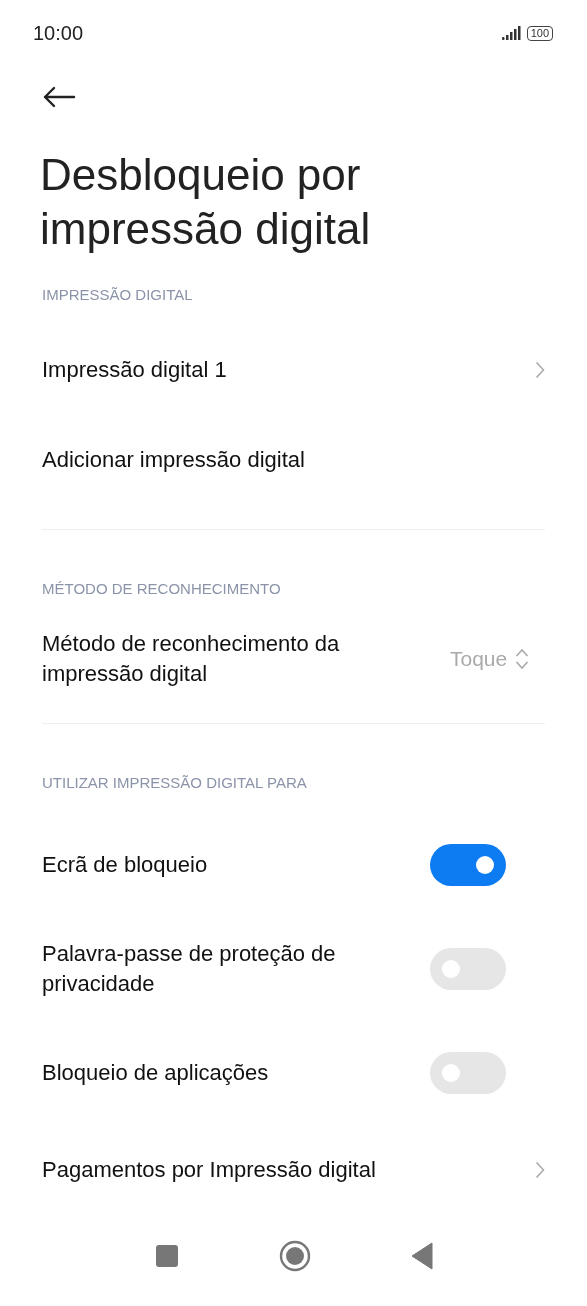  I want to click on settings-row: Adicionar impressão digital, so click(293, 460).